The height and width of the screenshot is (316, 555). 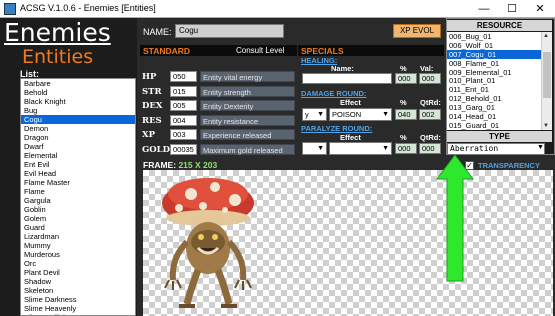 I want to click on resource-item: 008_Flame_01, so click(x=499, y=63).